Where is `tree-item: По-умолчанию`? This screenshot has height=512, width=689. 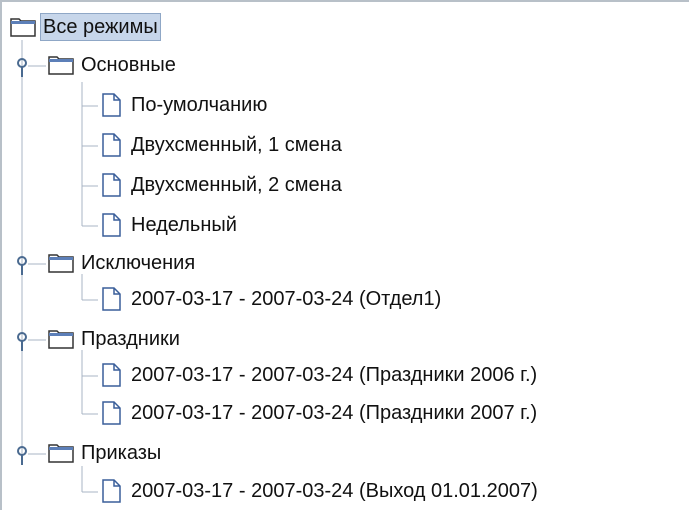 tree-item: По-умолчанию is located at coordinates (184, 105).